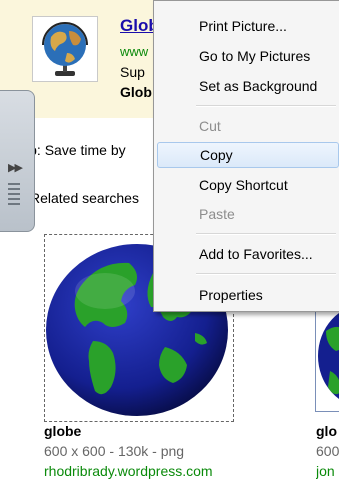 This screenshot has width=339, height=491. I want to click on menu-item-set-as-background: Set as Background, so click(248, 86).